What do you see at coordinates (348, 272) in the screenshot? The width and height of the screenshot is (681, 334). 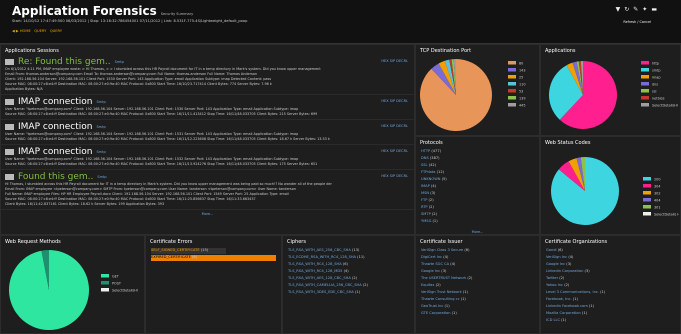 I see `ciphers-list-item: TLS_RSA_WITH_RC4_128_MD5 (4)` at bounding box center [348, 272].